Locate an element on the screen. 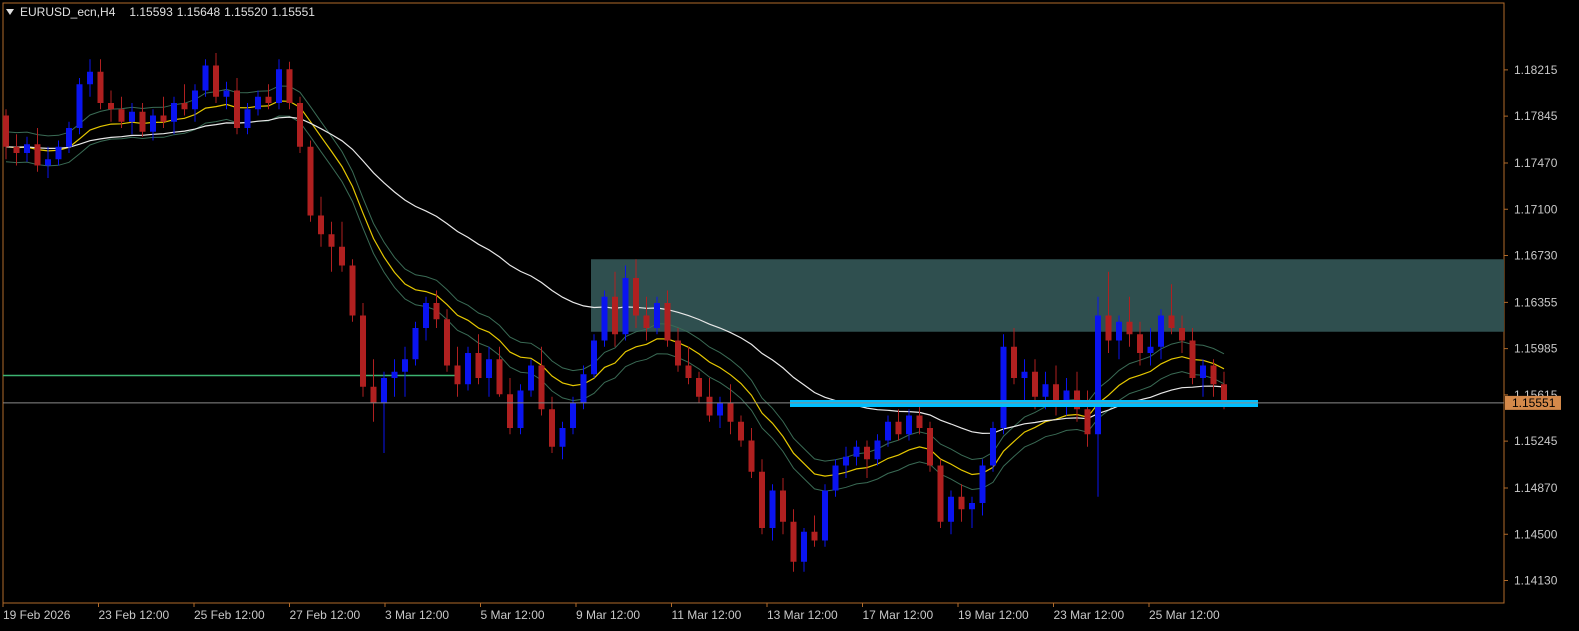 The height and width of the screenshot is (631, 1579). support-level-line is located at coordinates (1024, 403).